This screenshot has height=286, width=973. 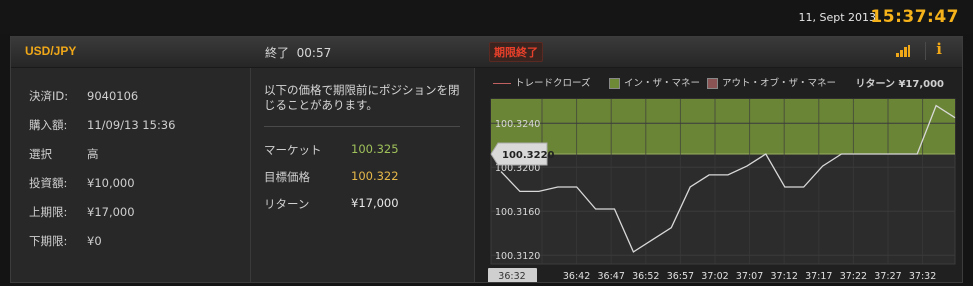 What do you see at coordinates (83, 96) in the screenshot?
I see `detail-row: 決済ID: 9040106` at bounding box center [83, 96].